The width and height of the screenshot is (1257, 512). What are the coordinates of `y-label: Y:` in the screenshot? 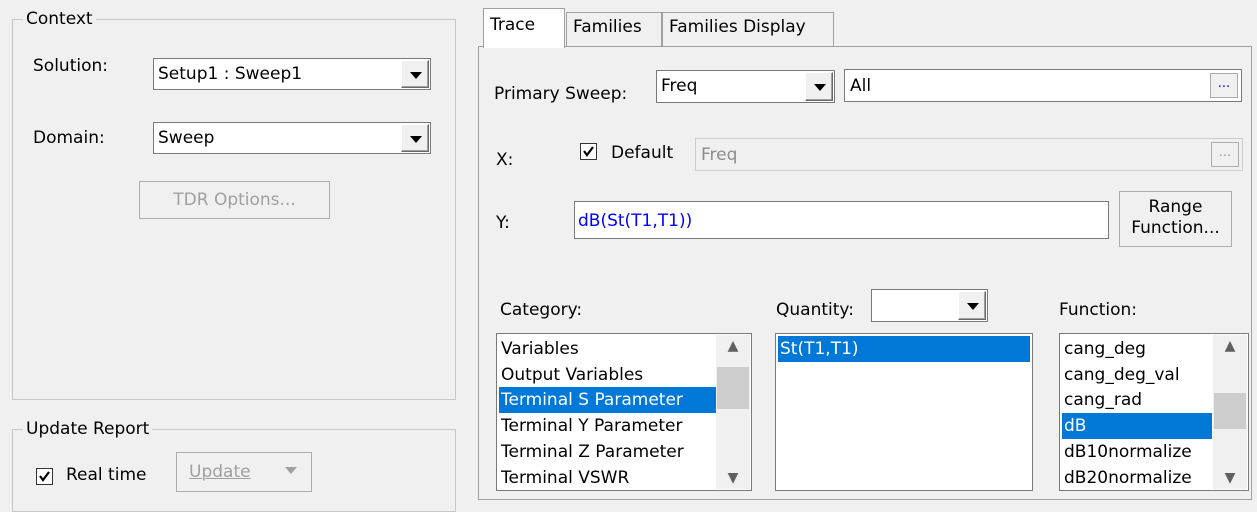 It's located at (503, 223).